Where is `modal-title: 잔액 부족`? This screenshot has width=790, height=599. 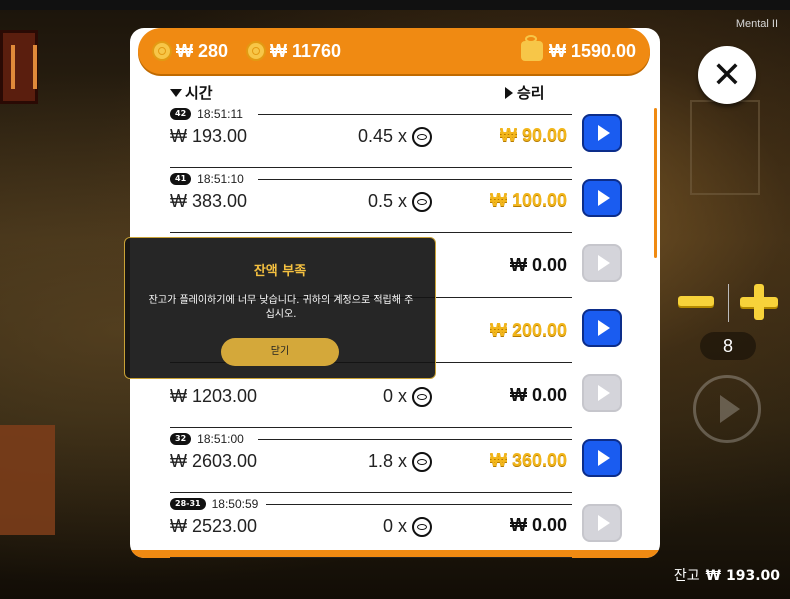
modal-title: 잔액 부족 is located at coordinates (280, 271).